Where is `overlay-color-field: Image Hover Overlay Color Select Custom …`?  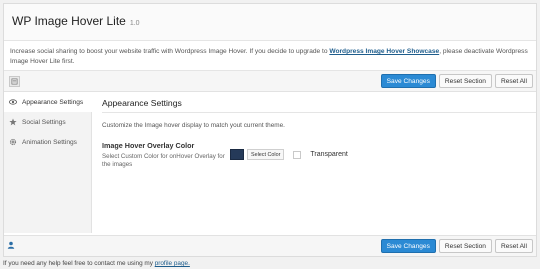 overlay-color-field: Image Hover Overlay Color Select Custom … is located at coordinates (319, 155).